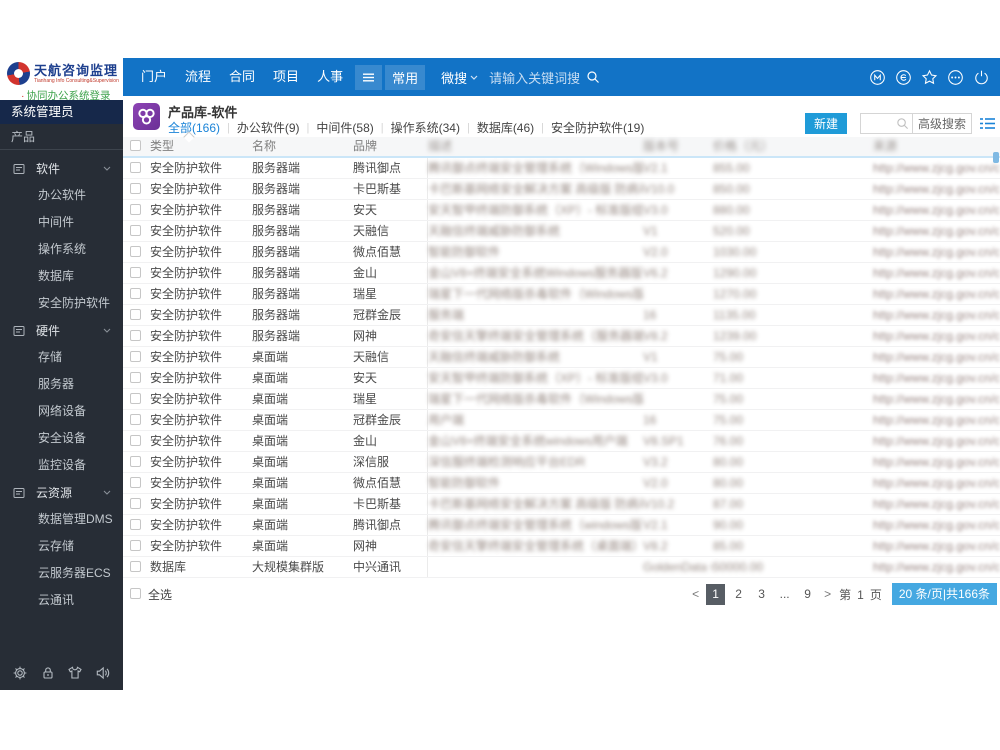 The height and width of the screenshot is (750, 1000). Describe the element at coordinates (61, 137) in the screenshot. I see `sidebar-section-product: 产品` at that location.